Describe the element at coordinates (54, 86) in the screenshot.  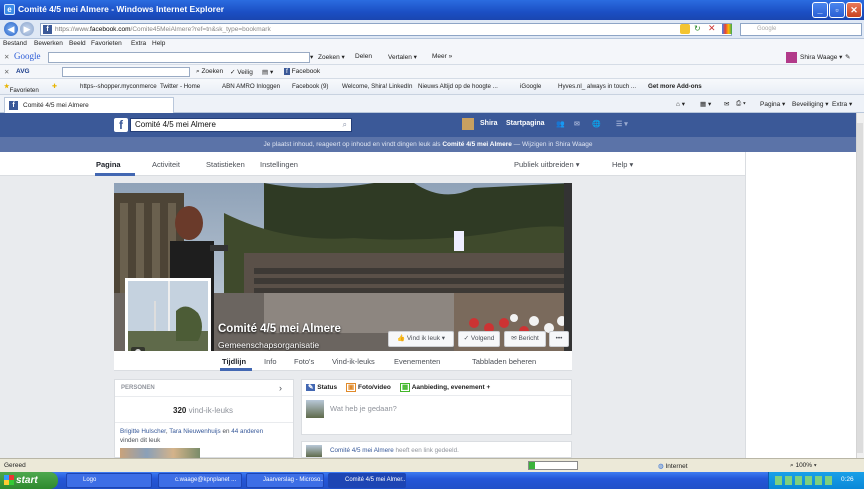
I see `add-favorite-icon: ✚` at that location.